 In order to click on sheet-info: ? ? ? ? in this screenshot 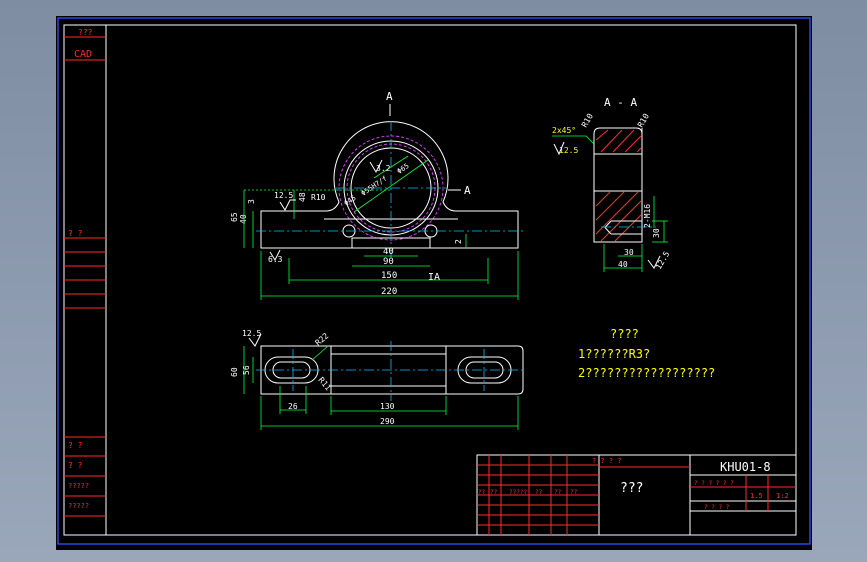, I will do `click(717, 507)`.